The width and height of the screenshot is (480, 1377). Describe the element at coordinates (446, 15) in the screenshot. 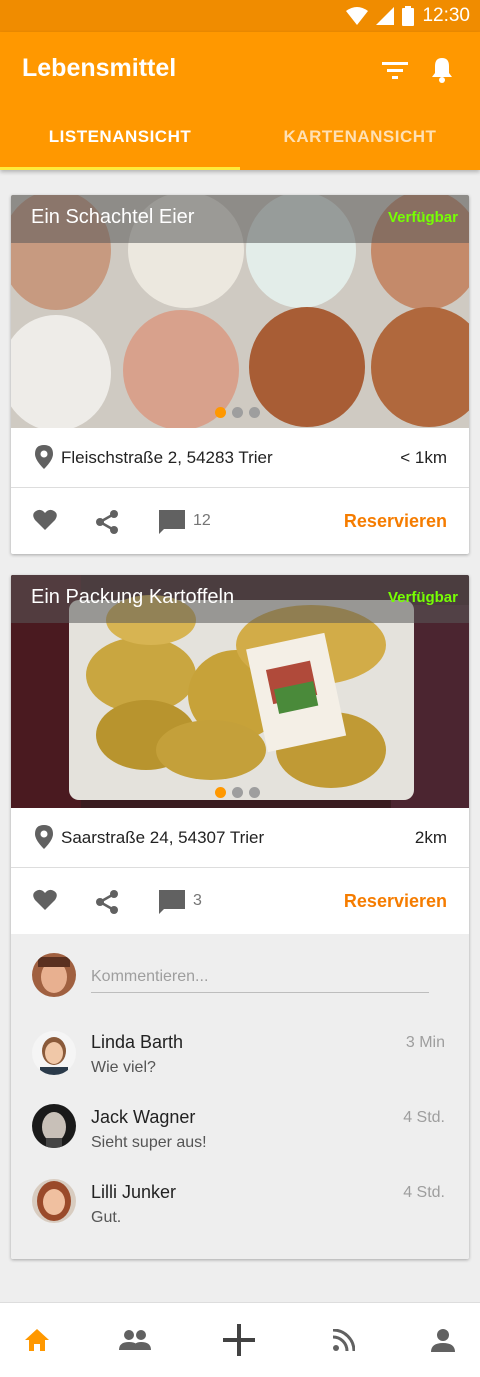

I see `status-time: 12:30` at that location.